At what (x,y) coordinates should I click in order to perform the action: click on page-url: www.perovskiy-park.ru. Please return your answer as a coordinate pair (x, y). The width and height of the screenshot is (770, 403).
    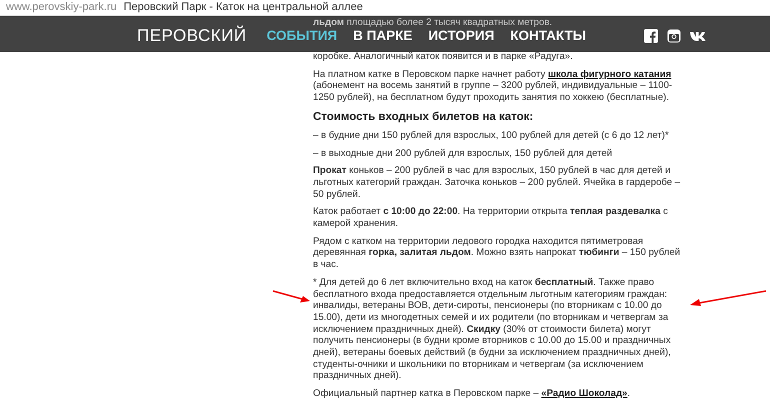
    Looking at the image, I should click on (61, 8).